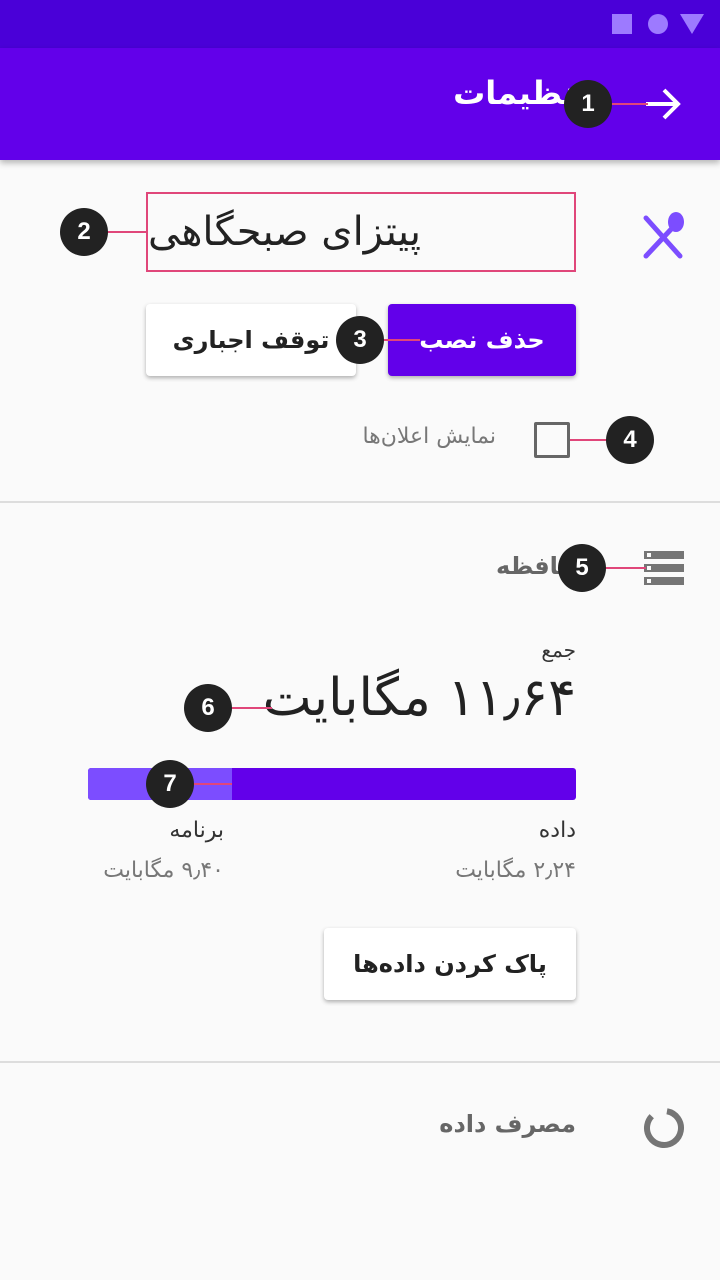 The height and width of the screenshot is (1280, 720). I want to click on app-size: ۹٫۴۰ مگابایت, so click(163, 870).